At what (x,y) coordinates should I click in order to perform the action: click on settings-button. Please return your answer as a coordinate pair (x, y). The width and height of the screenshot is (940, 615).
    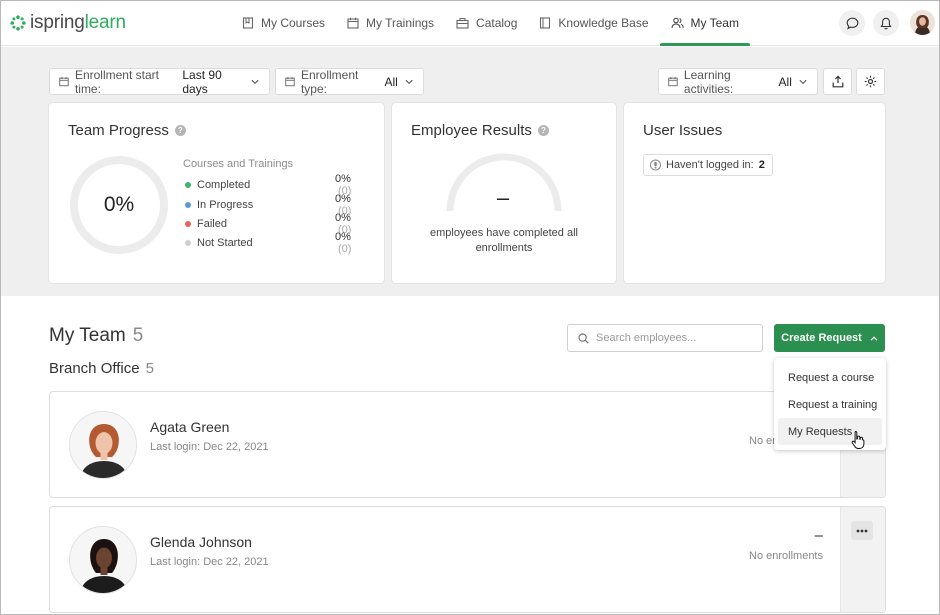
    Looking at the image, I should click on (870, 81).